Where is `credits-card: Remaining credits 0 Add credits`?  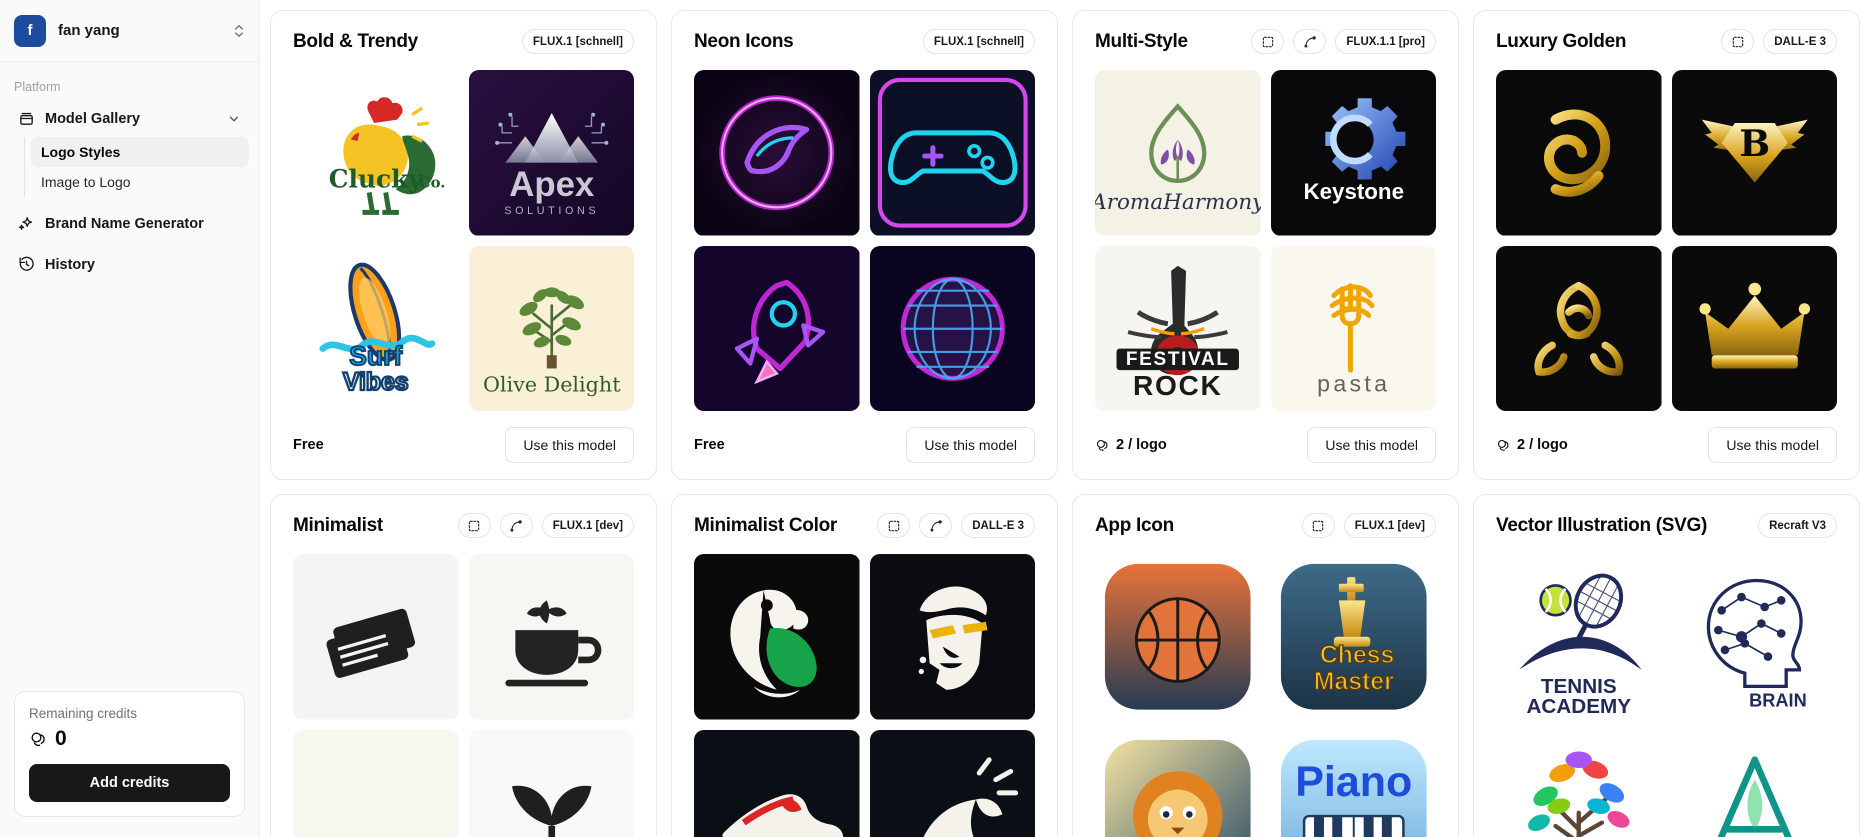 credits-card: Remaining credits 0 Add credits is located at coordinates (129, 754).